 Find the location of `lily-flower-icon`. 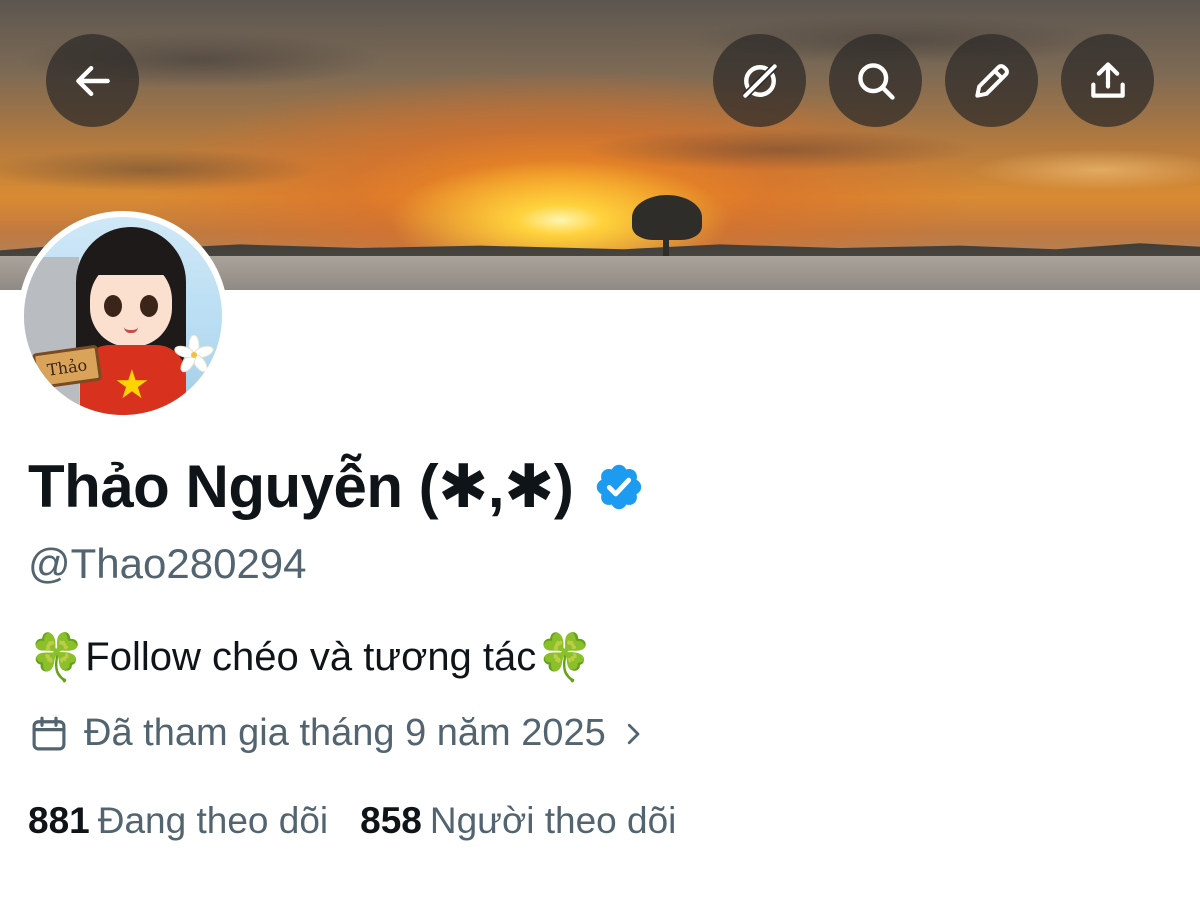

lily-flower-icon is located at coordinates (194, 354).